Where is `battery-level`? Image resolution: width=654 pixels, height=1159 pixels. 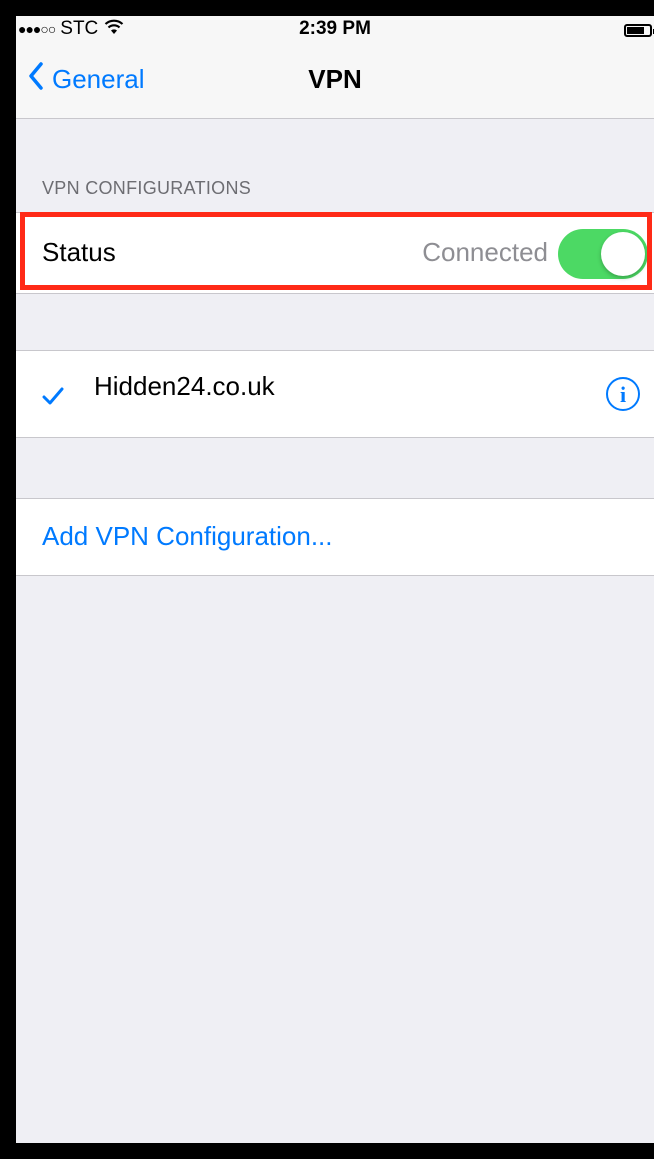 battery-level is located at coordinates (635, 30).